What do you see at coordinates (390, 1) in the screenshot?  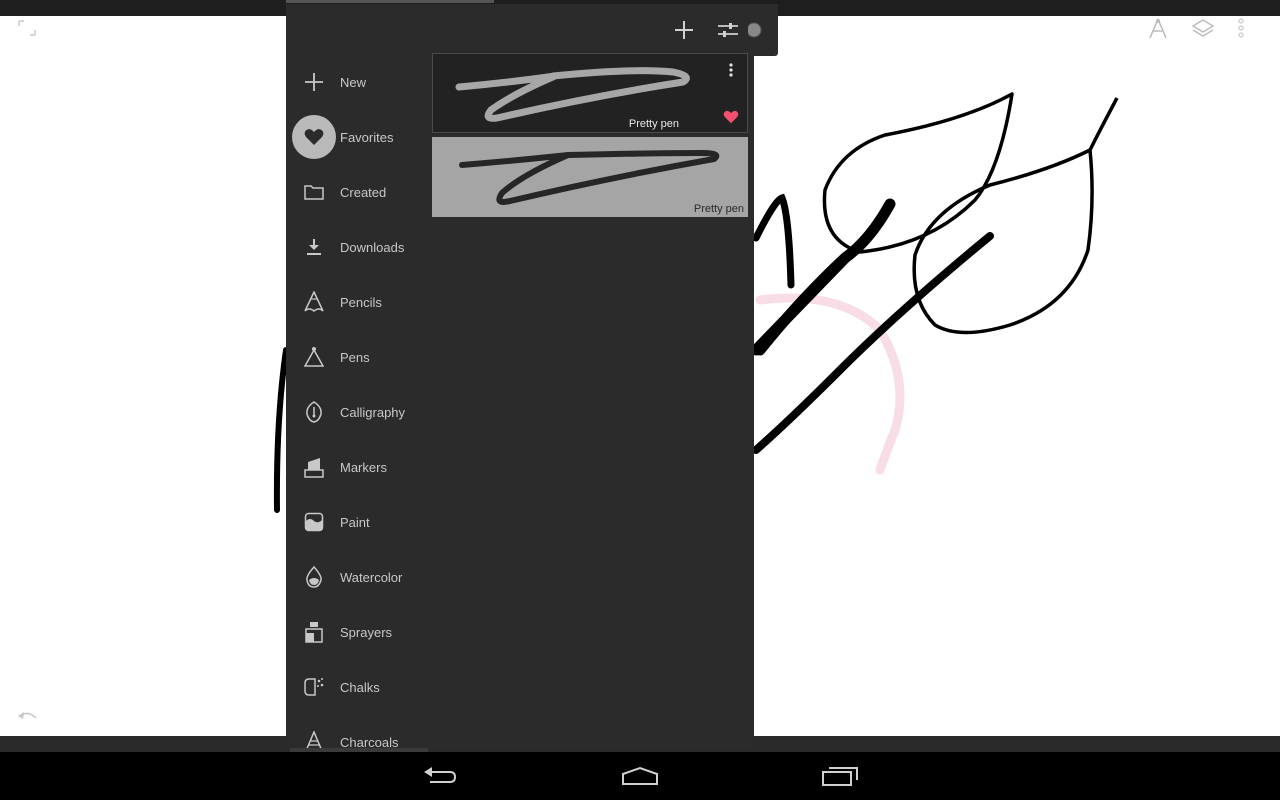 I see `status-progress` at bounding box center [390, 1].